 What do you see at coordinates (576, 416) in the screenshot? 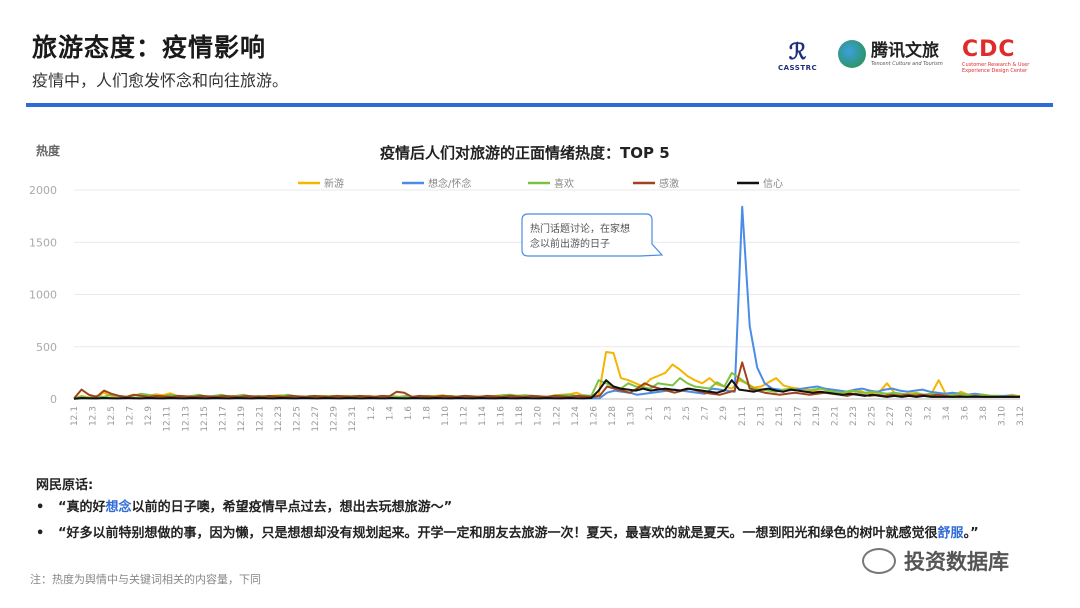
I see `x-tick-label: 1.24` at bounding box center [576, 416].